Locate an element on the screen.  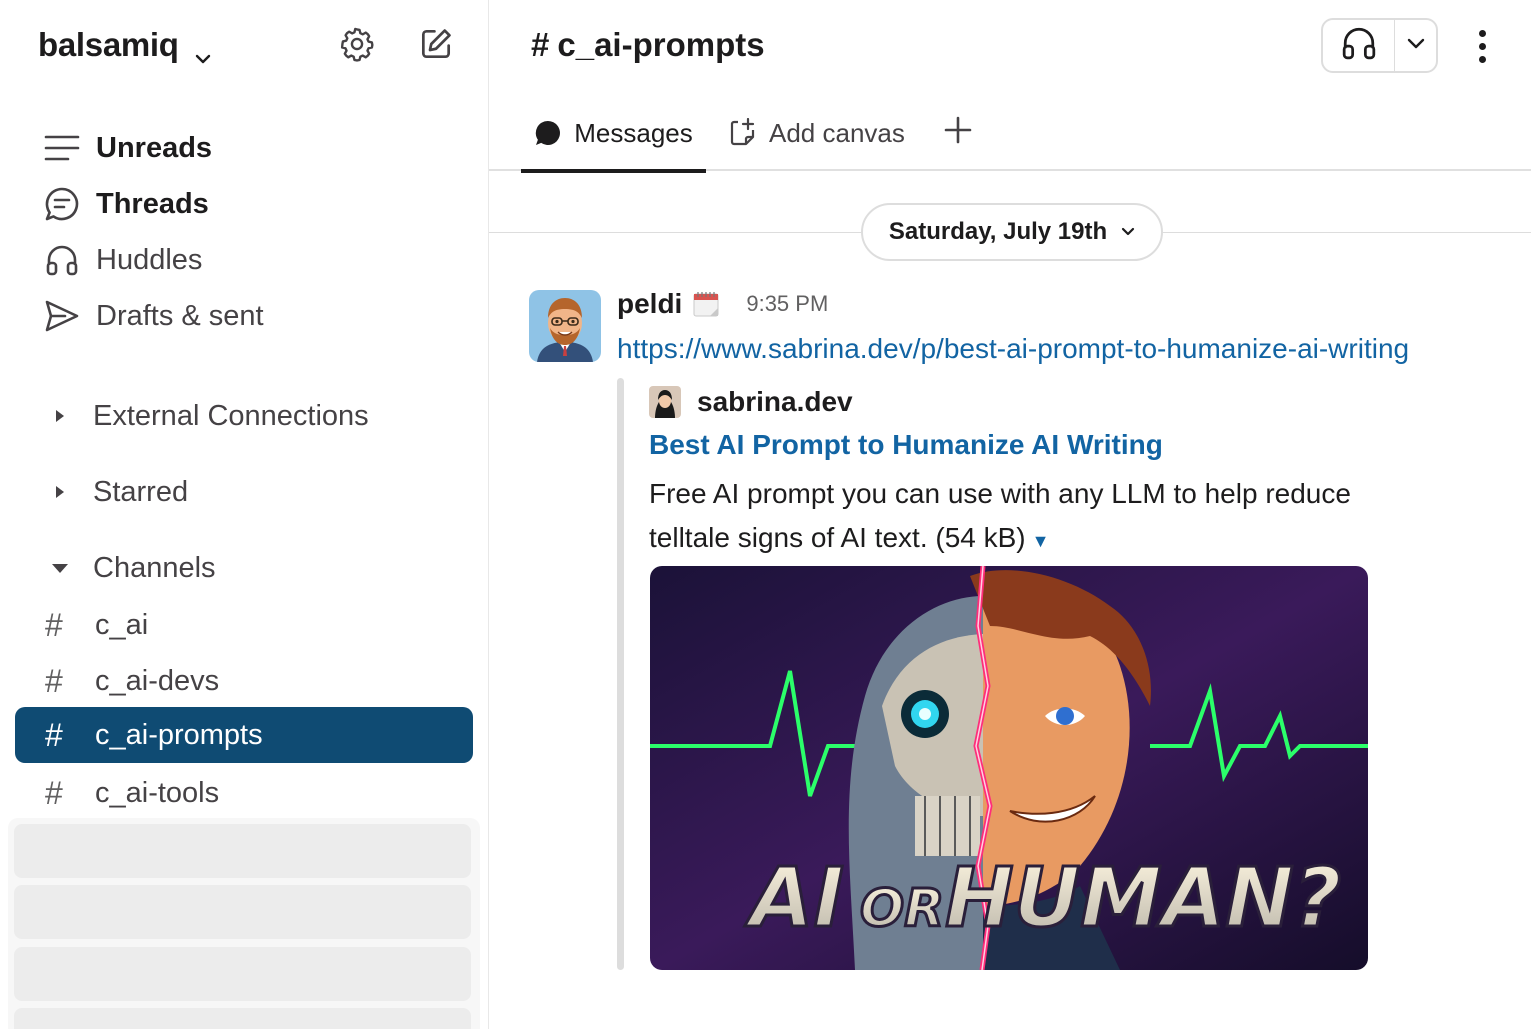
sender-name: peldi is located at coordinates (649, 304).